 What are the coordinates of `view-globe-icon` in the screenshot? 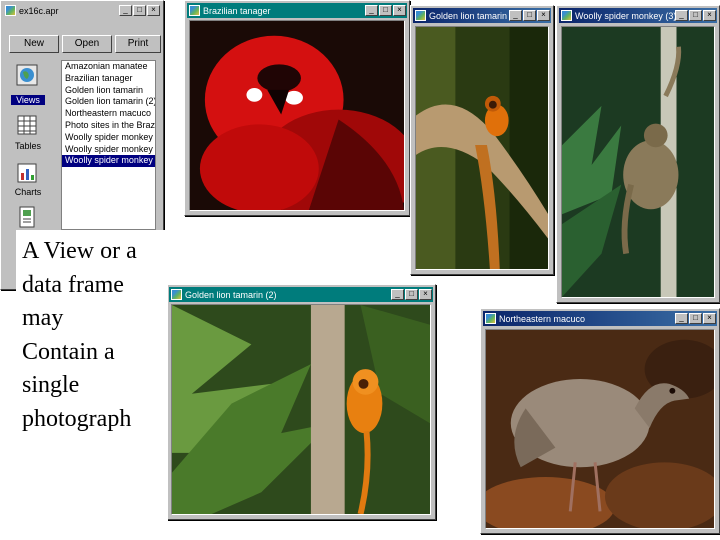 It's located at (27, 75).